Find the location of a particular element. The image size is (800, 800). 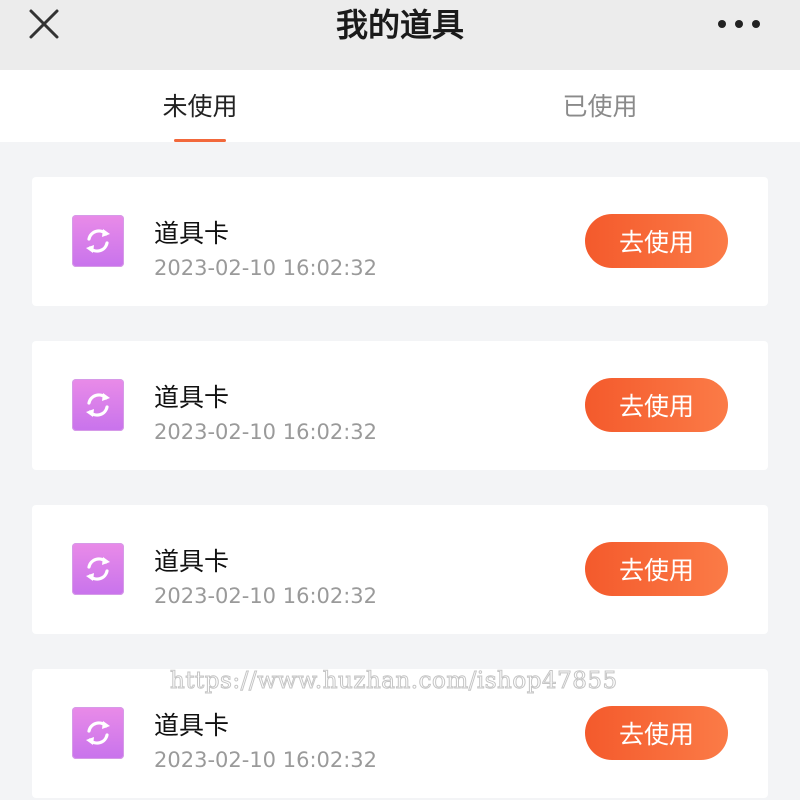

tab-used: 已使用 is located at coordinates (600, 106).